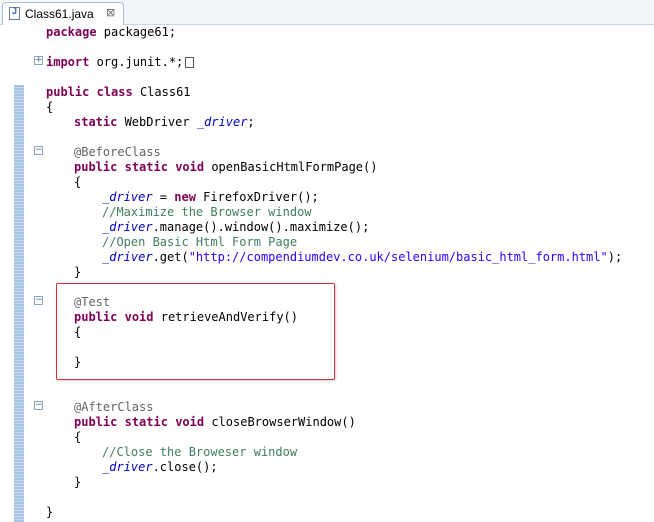 The image size is (654, 522). Describe the element at coordinates (19, 303) in the screenshot. I see `occurrence-bar` at that location.